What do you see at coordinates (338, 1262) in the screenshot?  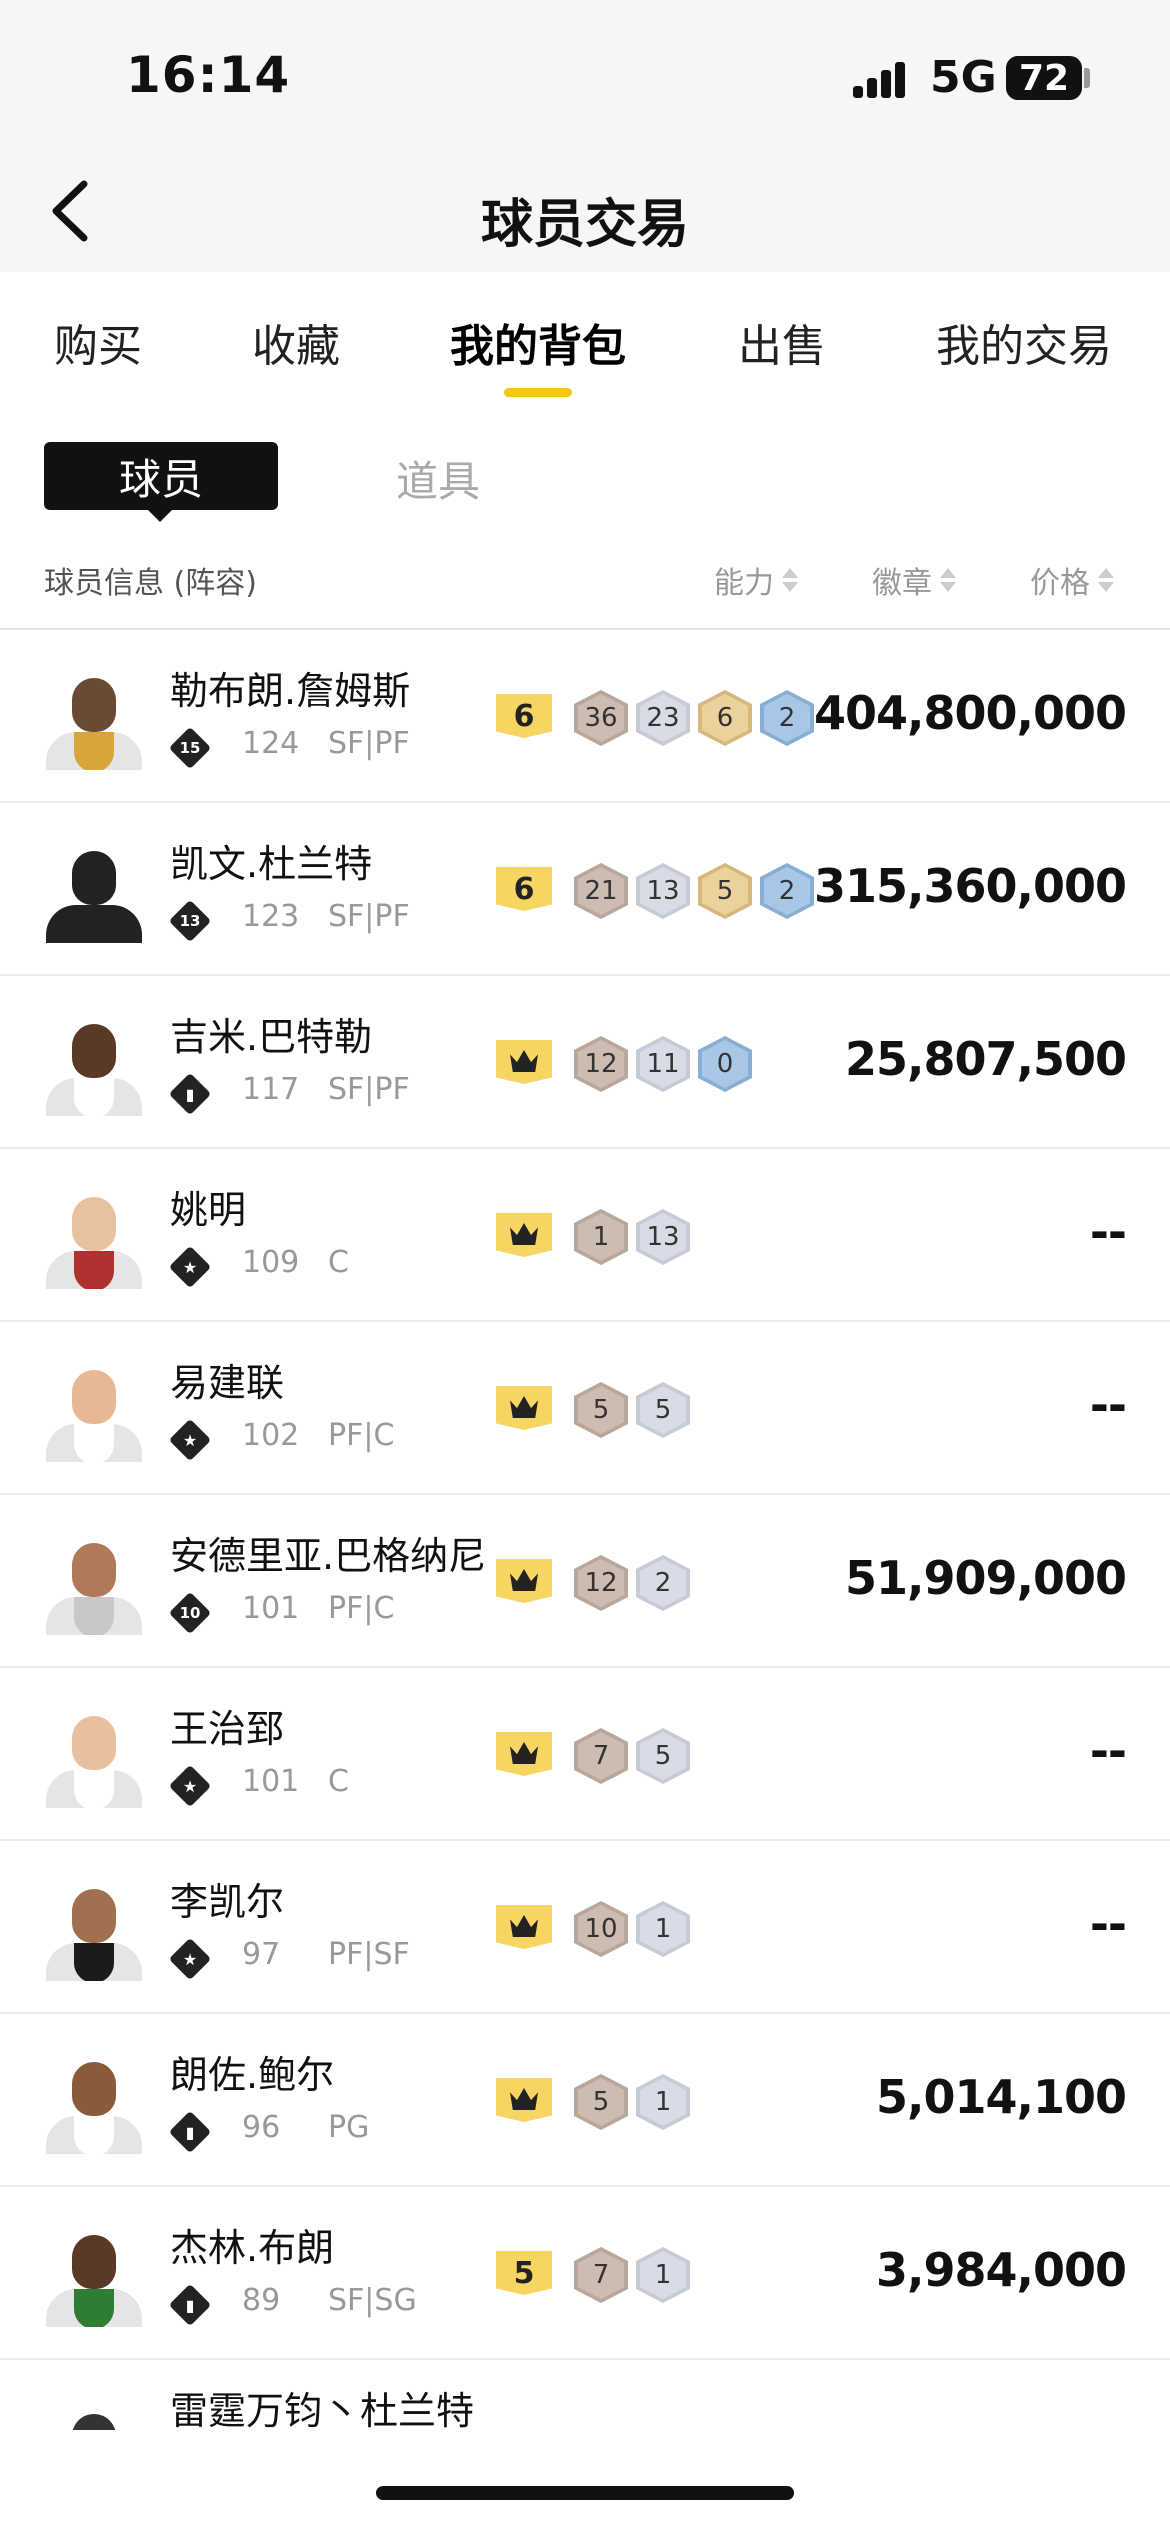 I see `player-position: C` at bounding box center [338, 1262].